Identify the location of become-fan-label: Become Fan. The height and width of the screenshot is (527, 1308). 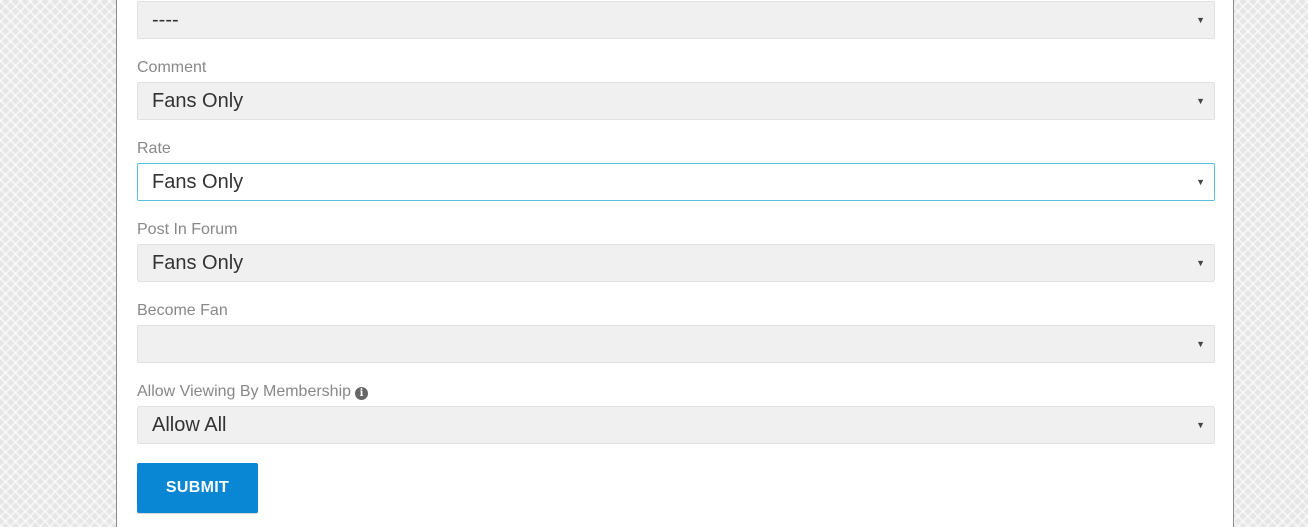
(182, 310).